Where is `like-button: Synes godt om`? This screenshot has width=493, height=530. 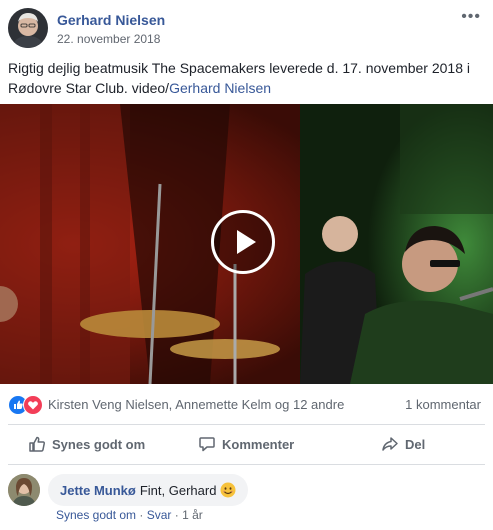 like-button: Synes godt om is located at coordinates (86, 444).